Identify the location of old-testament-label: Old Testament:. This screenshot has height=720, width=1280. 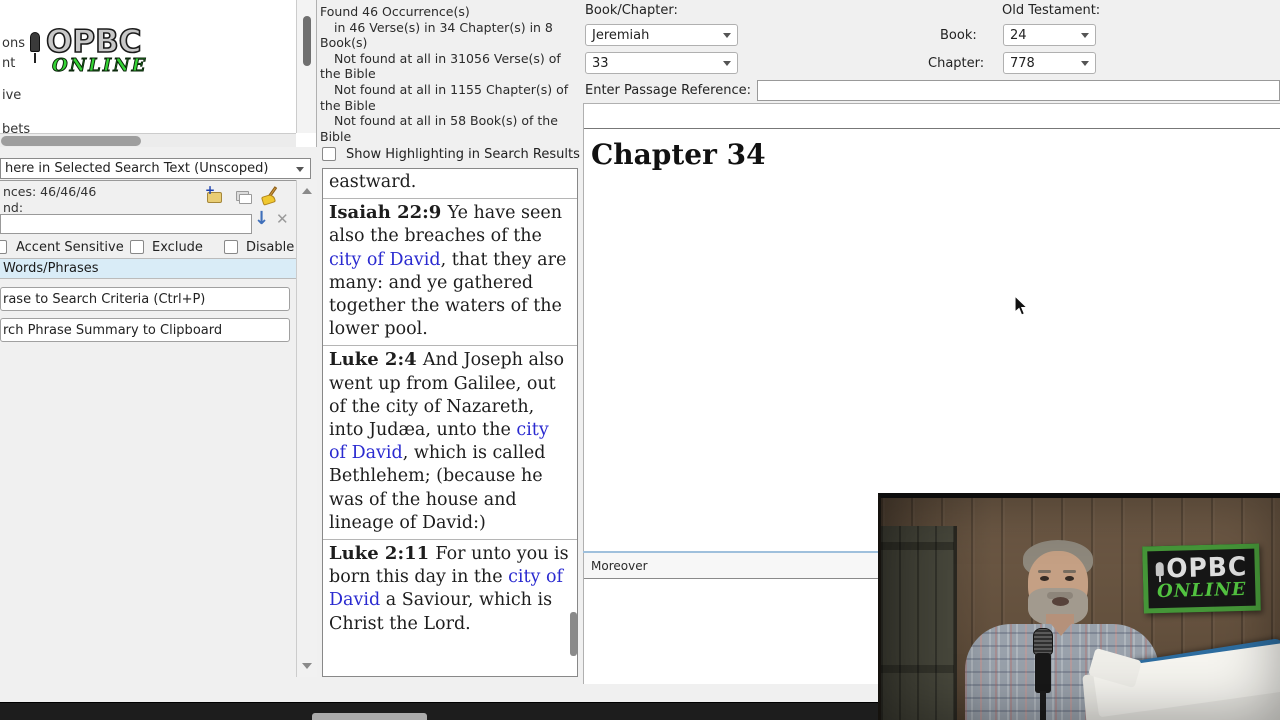
(1051, 10).